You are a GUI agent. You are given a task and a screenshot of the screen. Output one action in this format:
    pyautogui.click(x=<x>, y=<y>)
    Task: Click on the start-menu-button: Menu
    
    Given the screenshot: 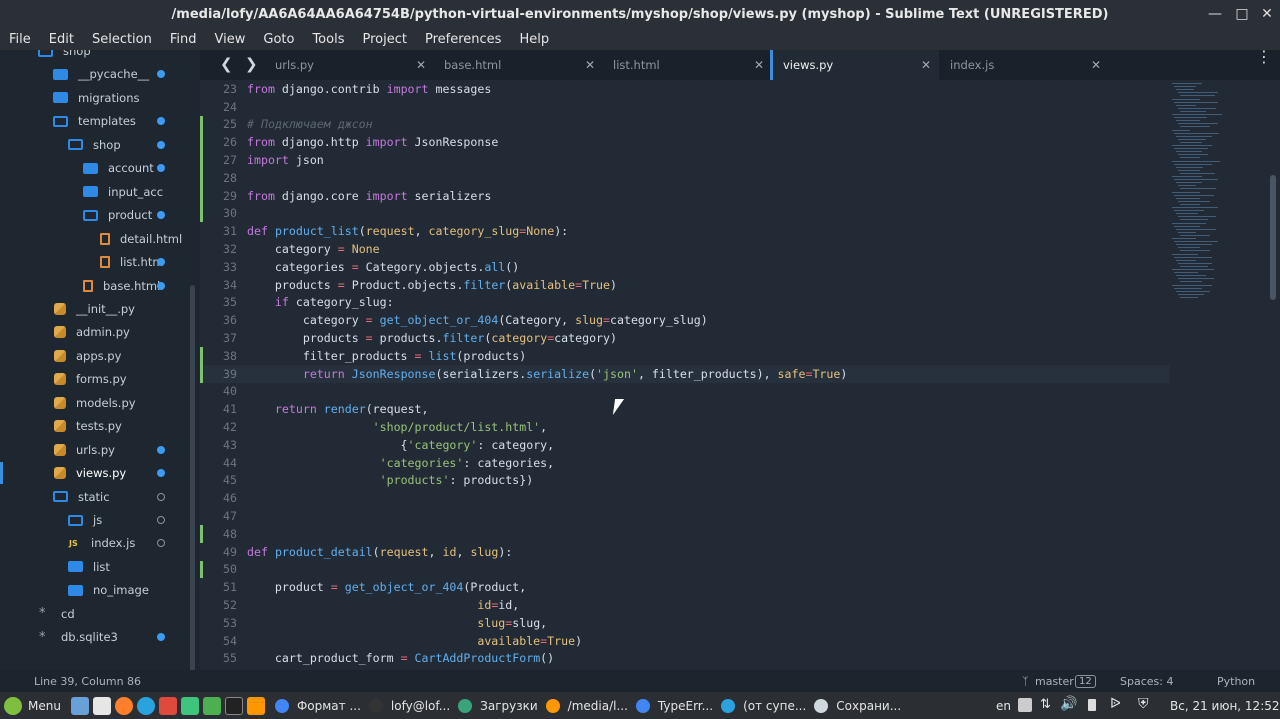 What is the action you would take?
    pyautogui.click(x=32, y=705)
    